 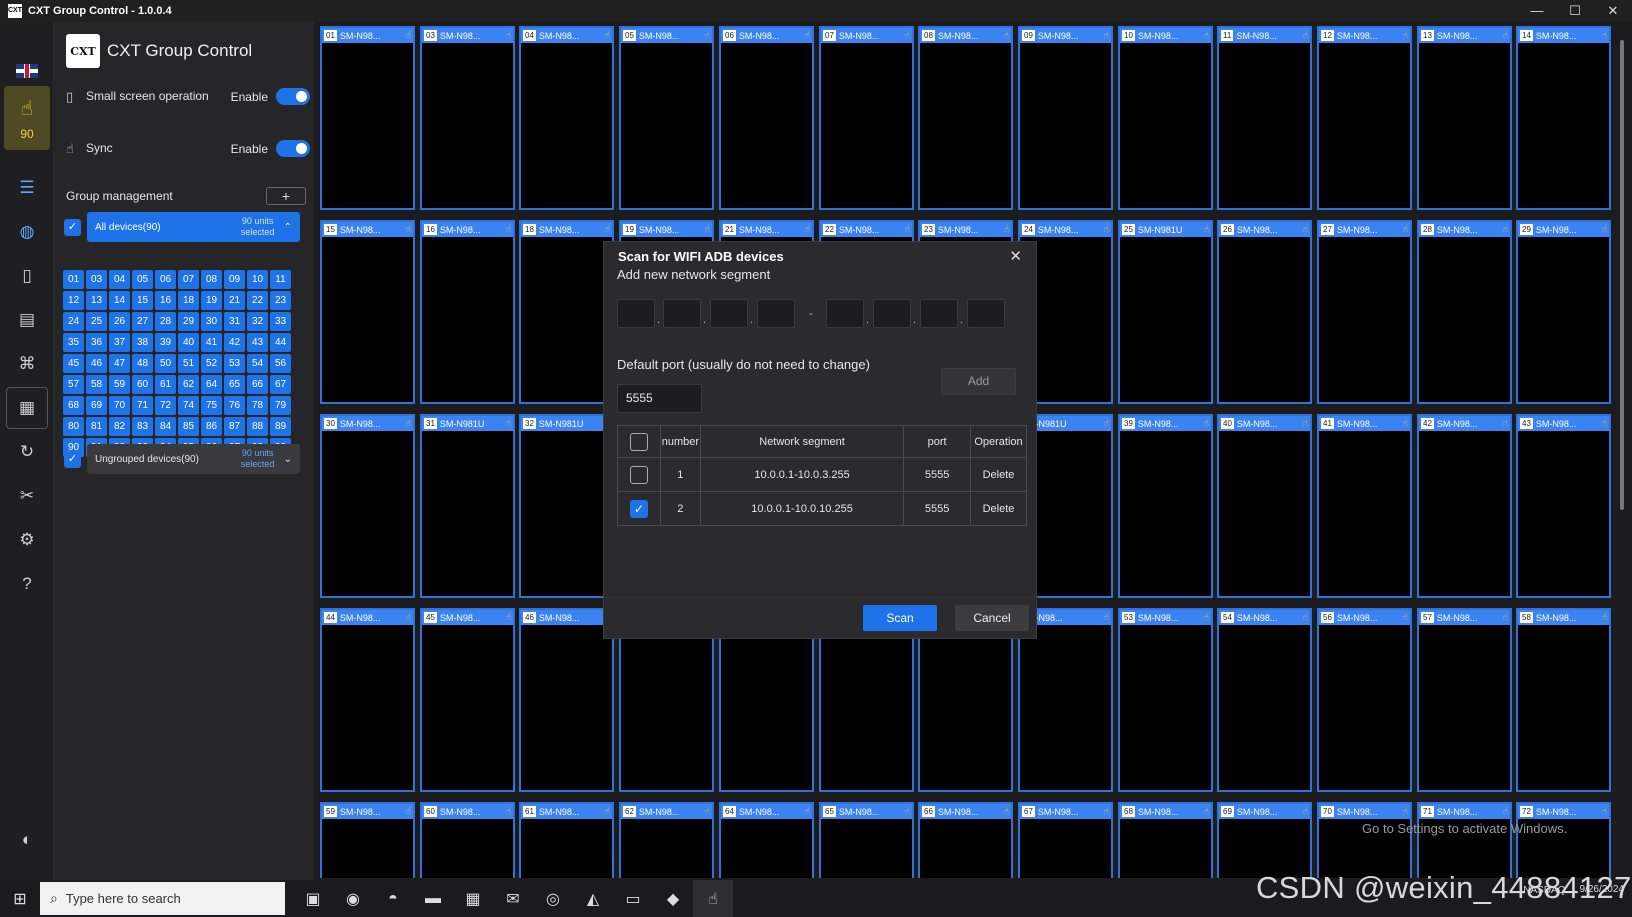 I want to click on device-tile: 10 SM-N98... ☝, so click(x=1165, y=118).